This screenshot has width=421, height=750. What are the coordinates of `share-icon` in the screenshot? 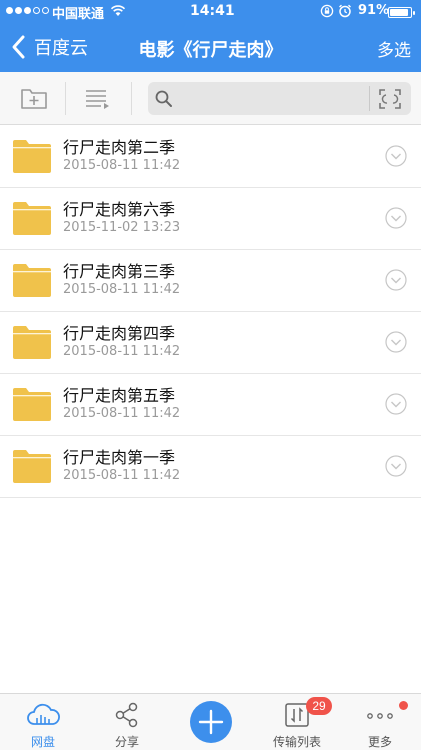 It's located at (126, 715).